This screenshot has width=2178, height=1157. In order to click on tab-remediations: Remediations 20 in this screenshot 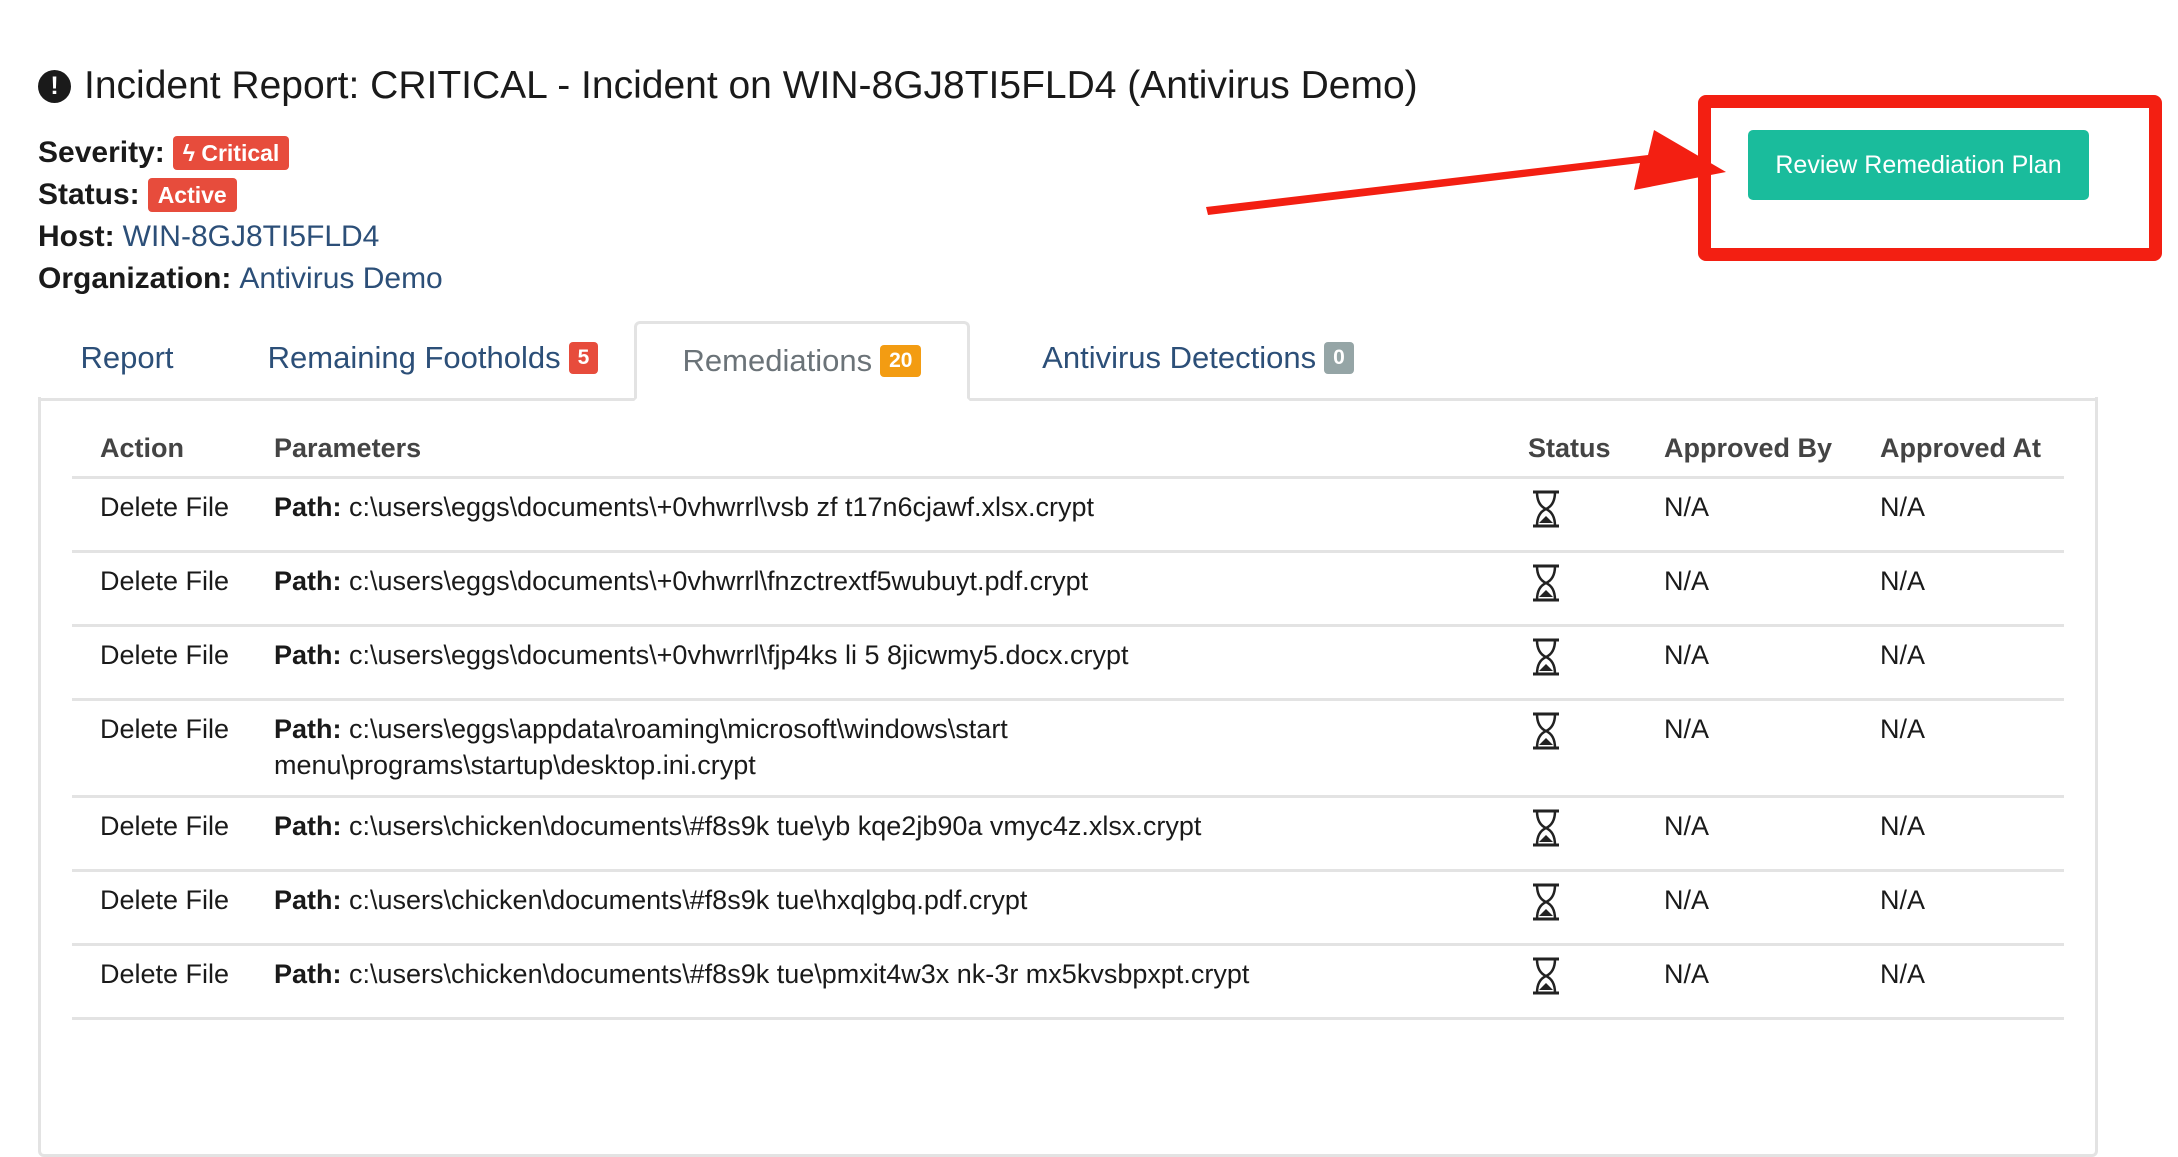, I will do `click(802, 361)`.